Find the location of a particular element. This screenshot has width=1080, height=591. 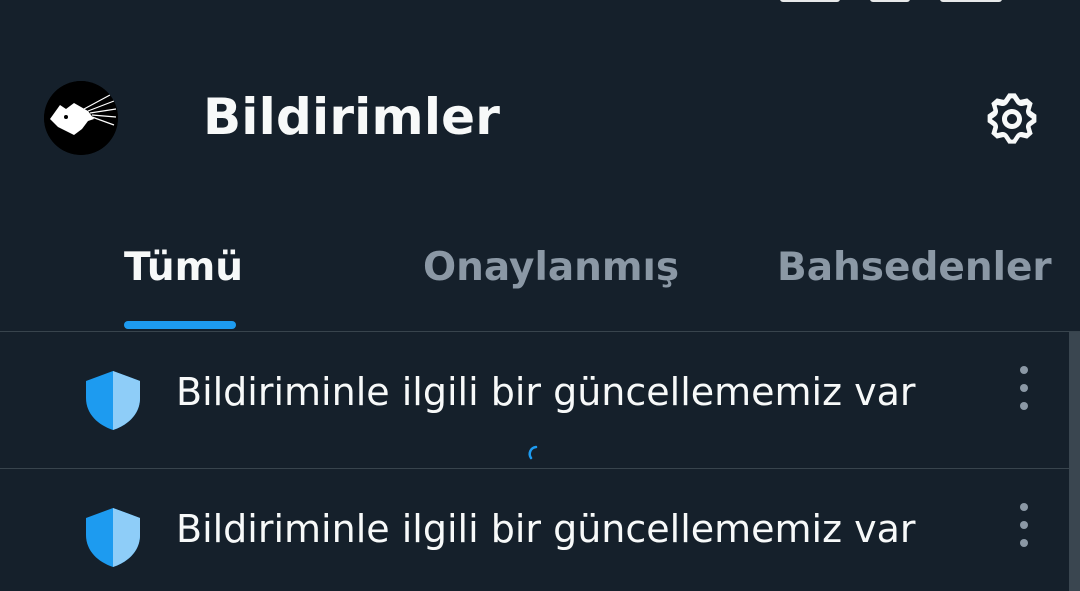

loading-spinner-icon is located at coordinates (533, 452).